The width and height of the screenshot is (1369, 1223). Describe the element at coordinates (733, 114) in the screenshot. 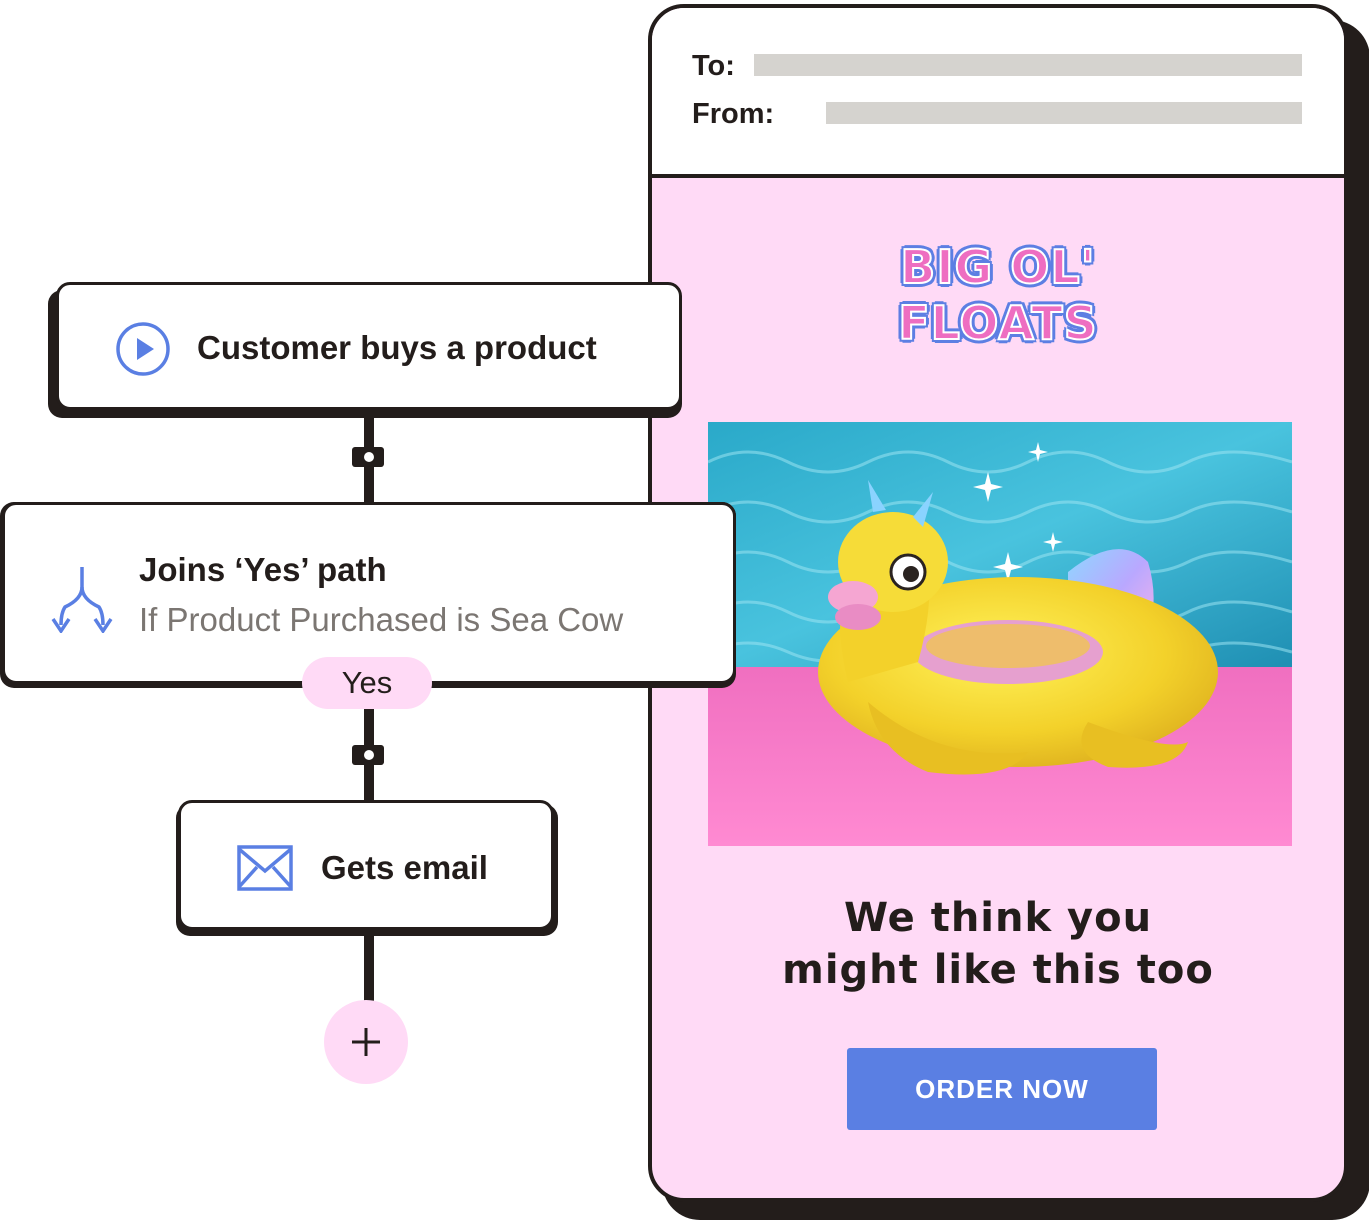

I see `from-label: From:` at that location.